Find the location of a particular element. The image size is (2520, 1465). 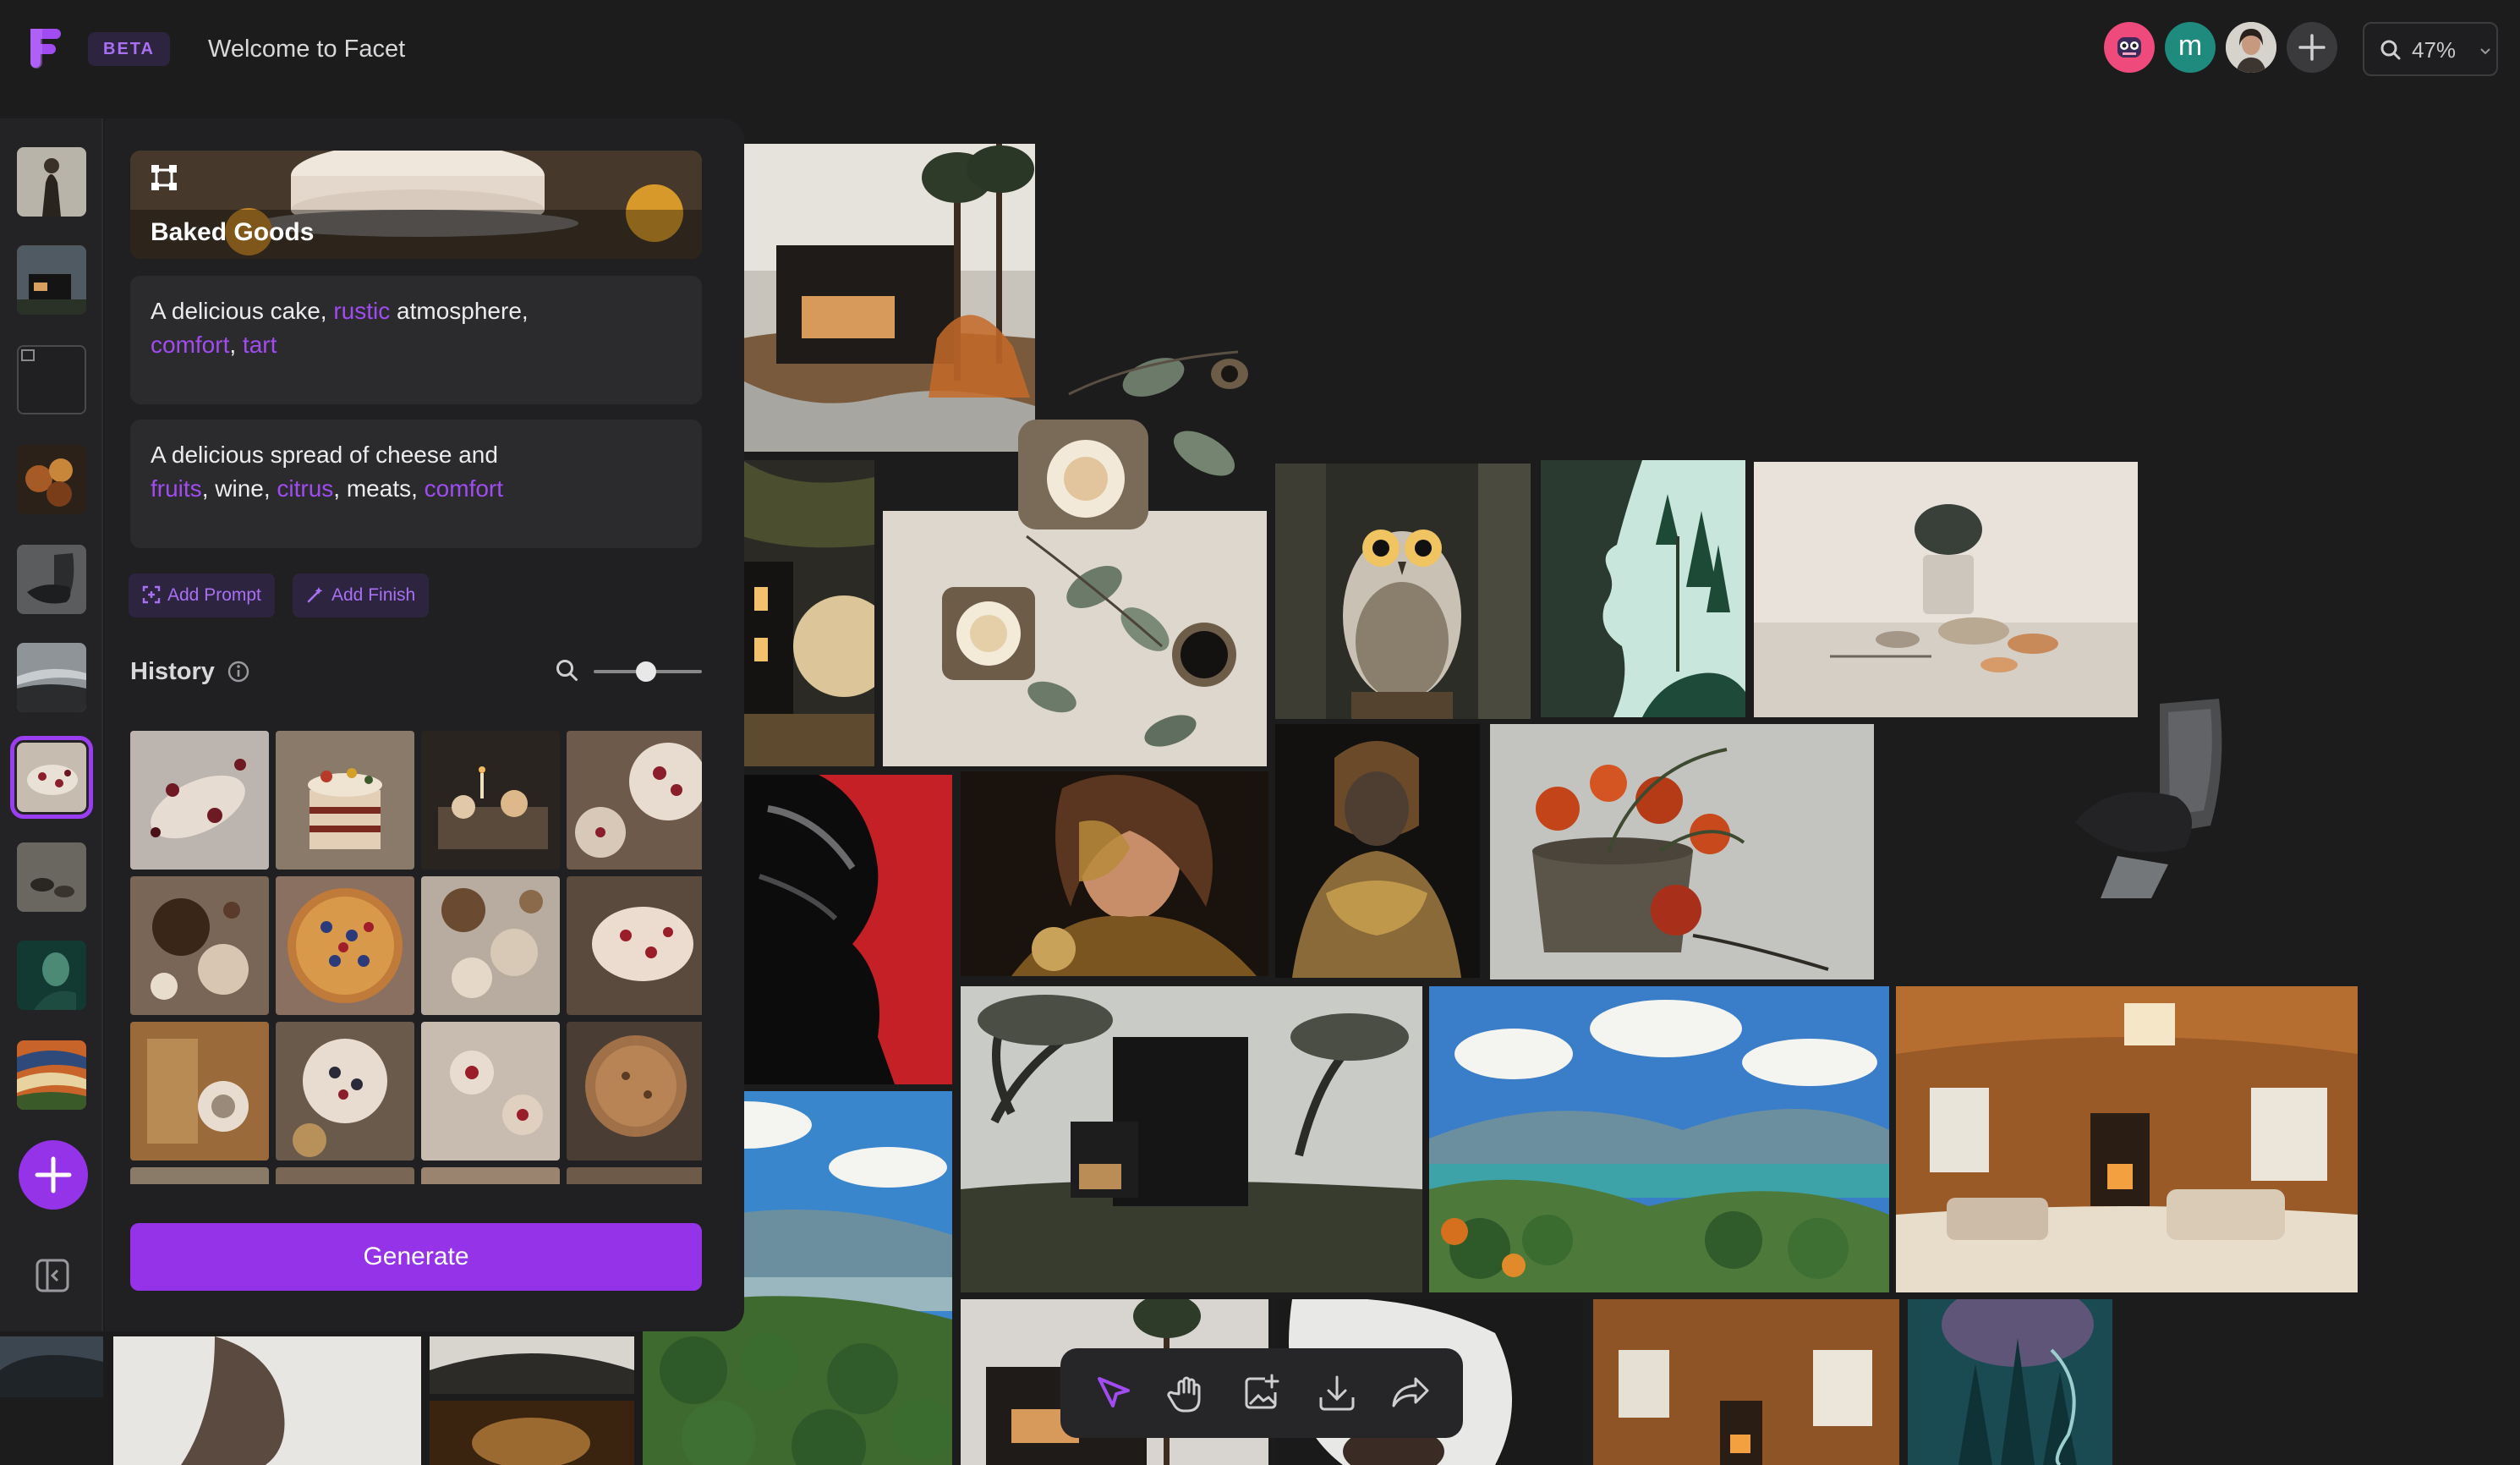

canvas-image-bronze-mask is located at coordinates (532, 1433).